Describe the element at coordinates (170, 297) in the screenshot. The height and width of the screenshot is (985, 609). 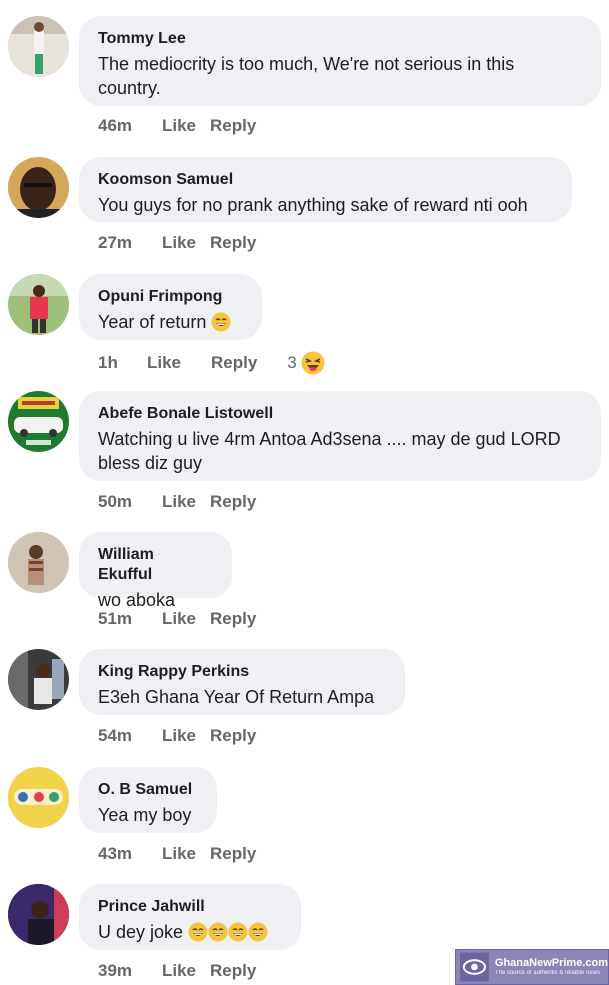
I see `comment-author: Opuni Frimpong` at that location.